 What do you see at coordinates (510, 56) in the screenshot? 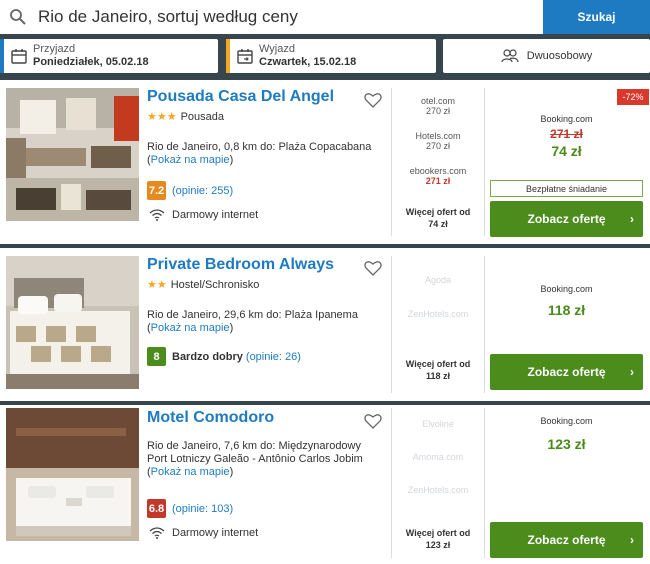
I see `guests-icon` at bounding box center [510, 56].